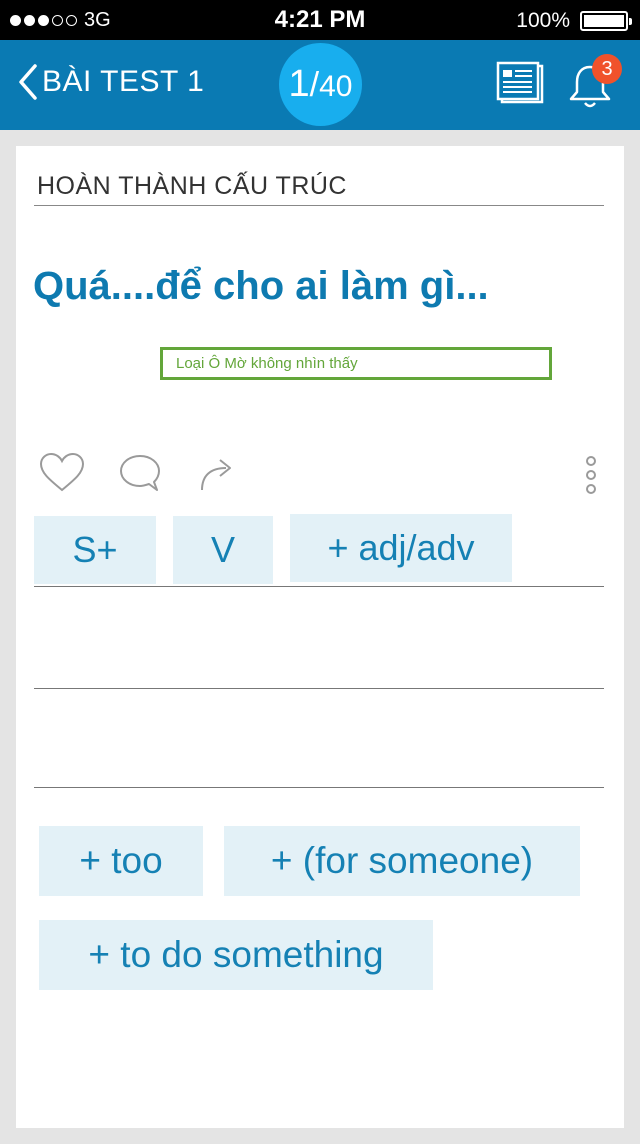 This screenshot has width=640, height=1144. Describe the element at coordinates (121, 861) in the screenshot. I see `option-chip: + too` at that location.